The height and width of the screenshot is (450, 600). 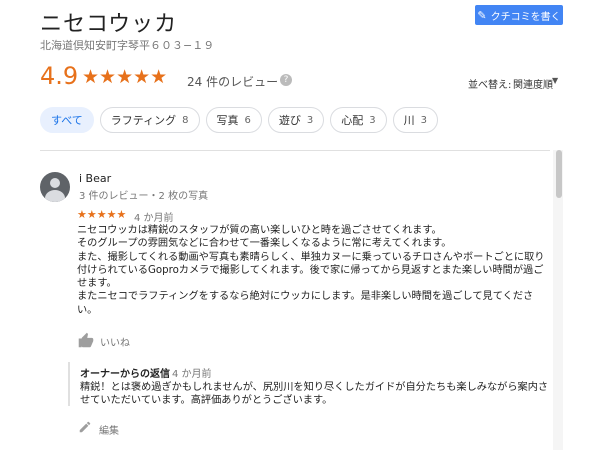 What do you see at coordinates (109, 24) in the screenshot?
I see `place-title: ニセコウッカ` at bounding box center [109, 24].